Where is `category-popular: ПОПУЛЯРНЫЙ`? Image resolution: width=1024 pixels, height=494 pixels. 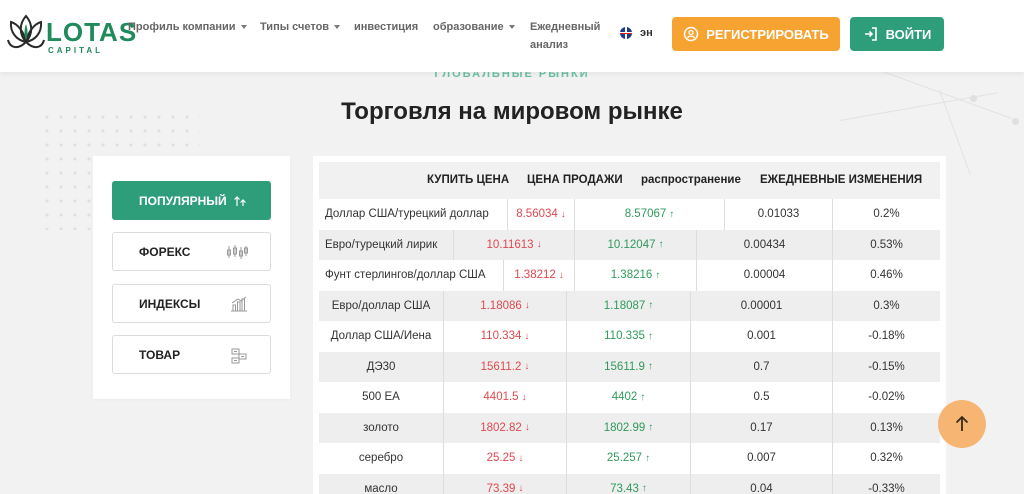
category-popular: ПОПУЛЯРНЫЙ is located at coordinates (191, 200).